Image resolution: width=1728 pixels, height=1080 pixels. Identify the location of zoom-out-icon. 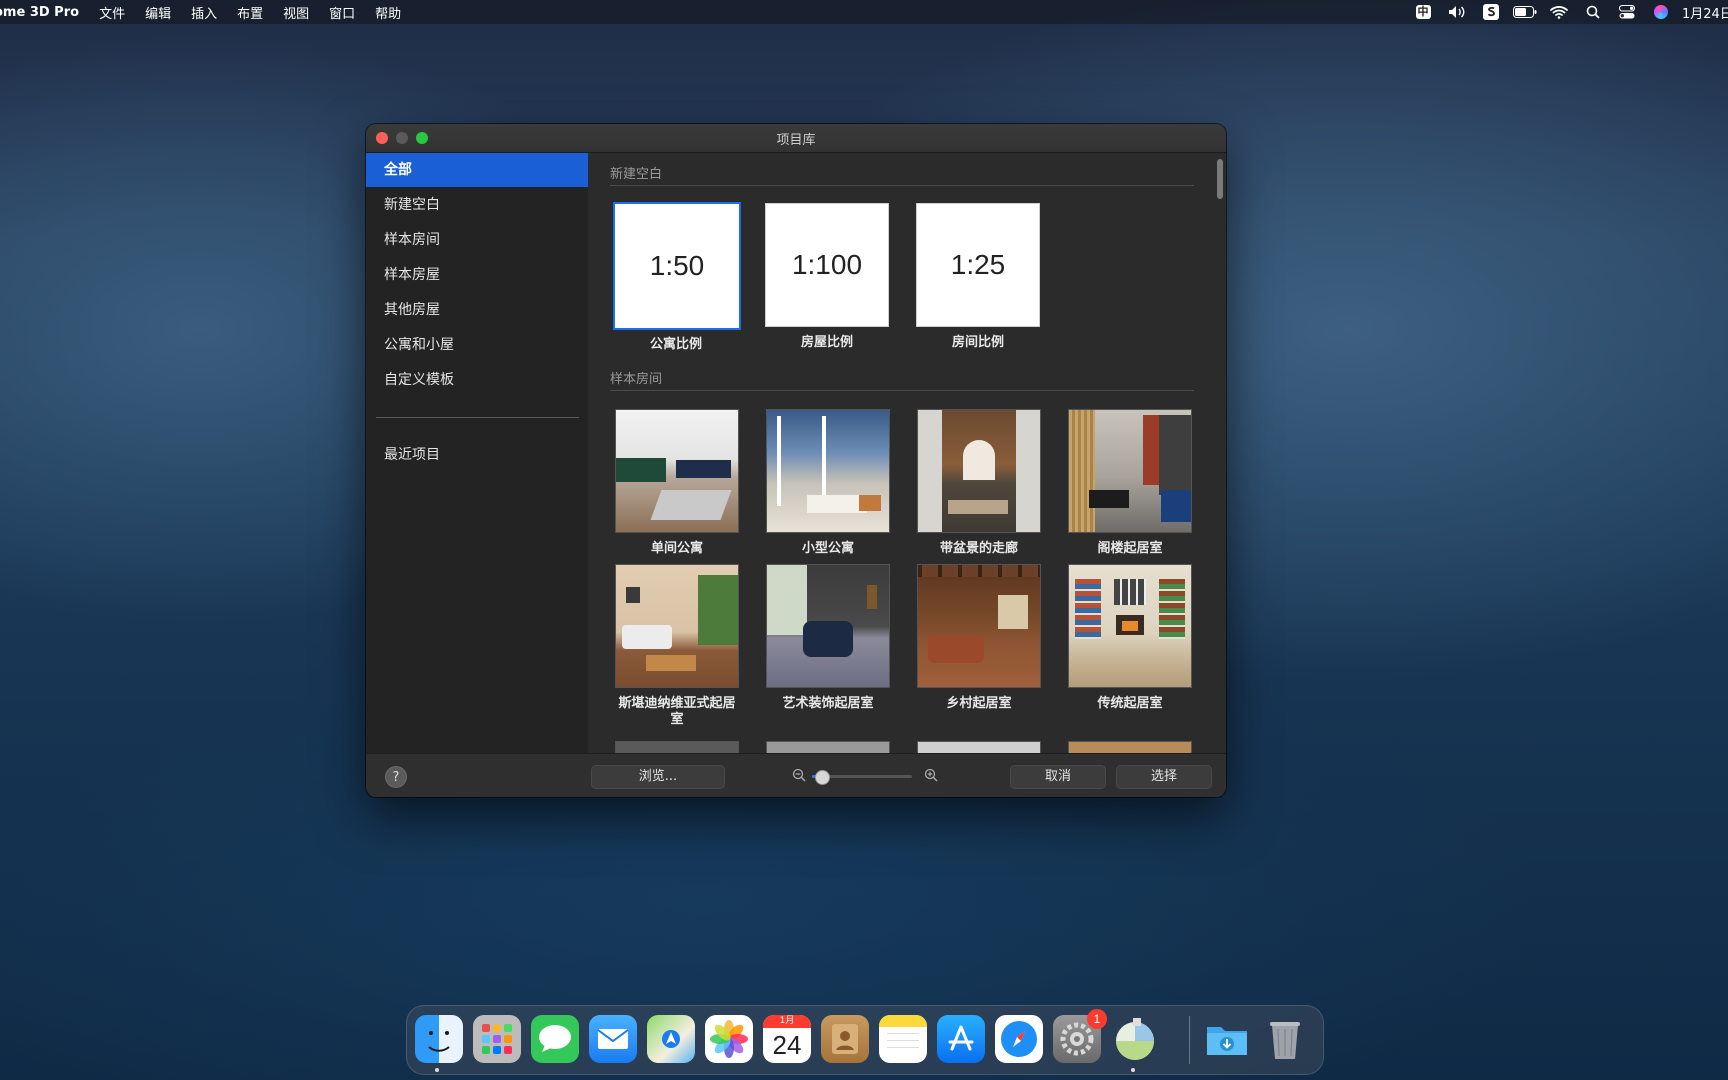
(799, 775).